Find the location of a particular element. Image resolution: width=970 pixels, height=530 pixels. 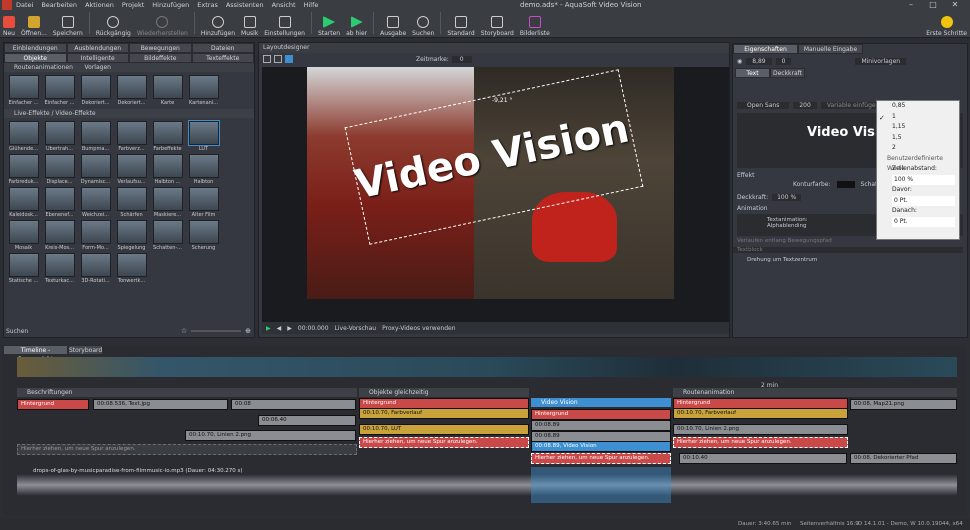

preview-play-icon: ▶ is located at coordinates (268, 328).